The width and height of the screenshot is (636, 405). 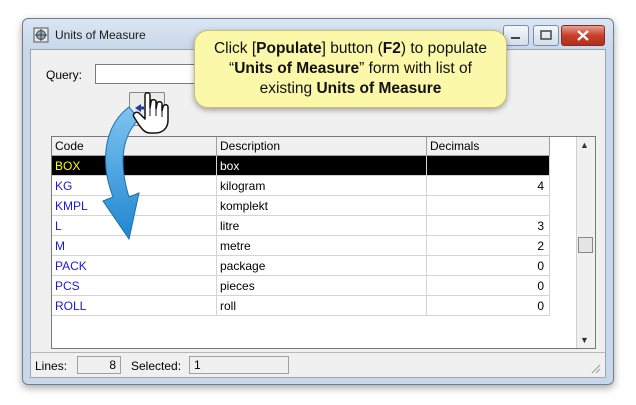 I want to click on scroll-up-icon: ▲, so click(x=584, y=145).